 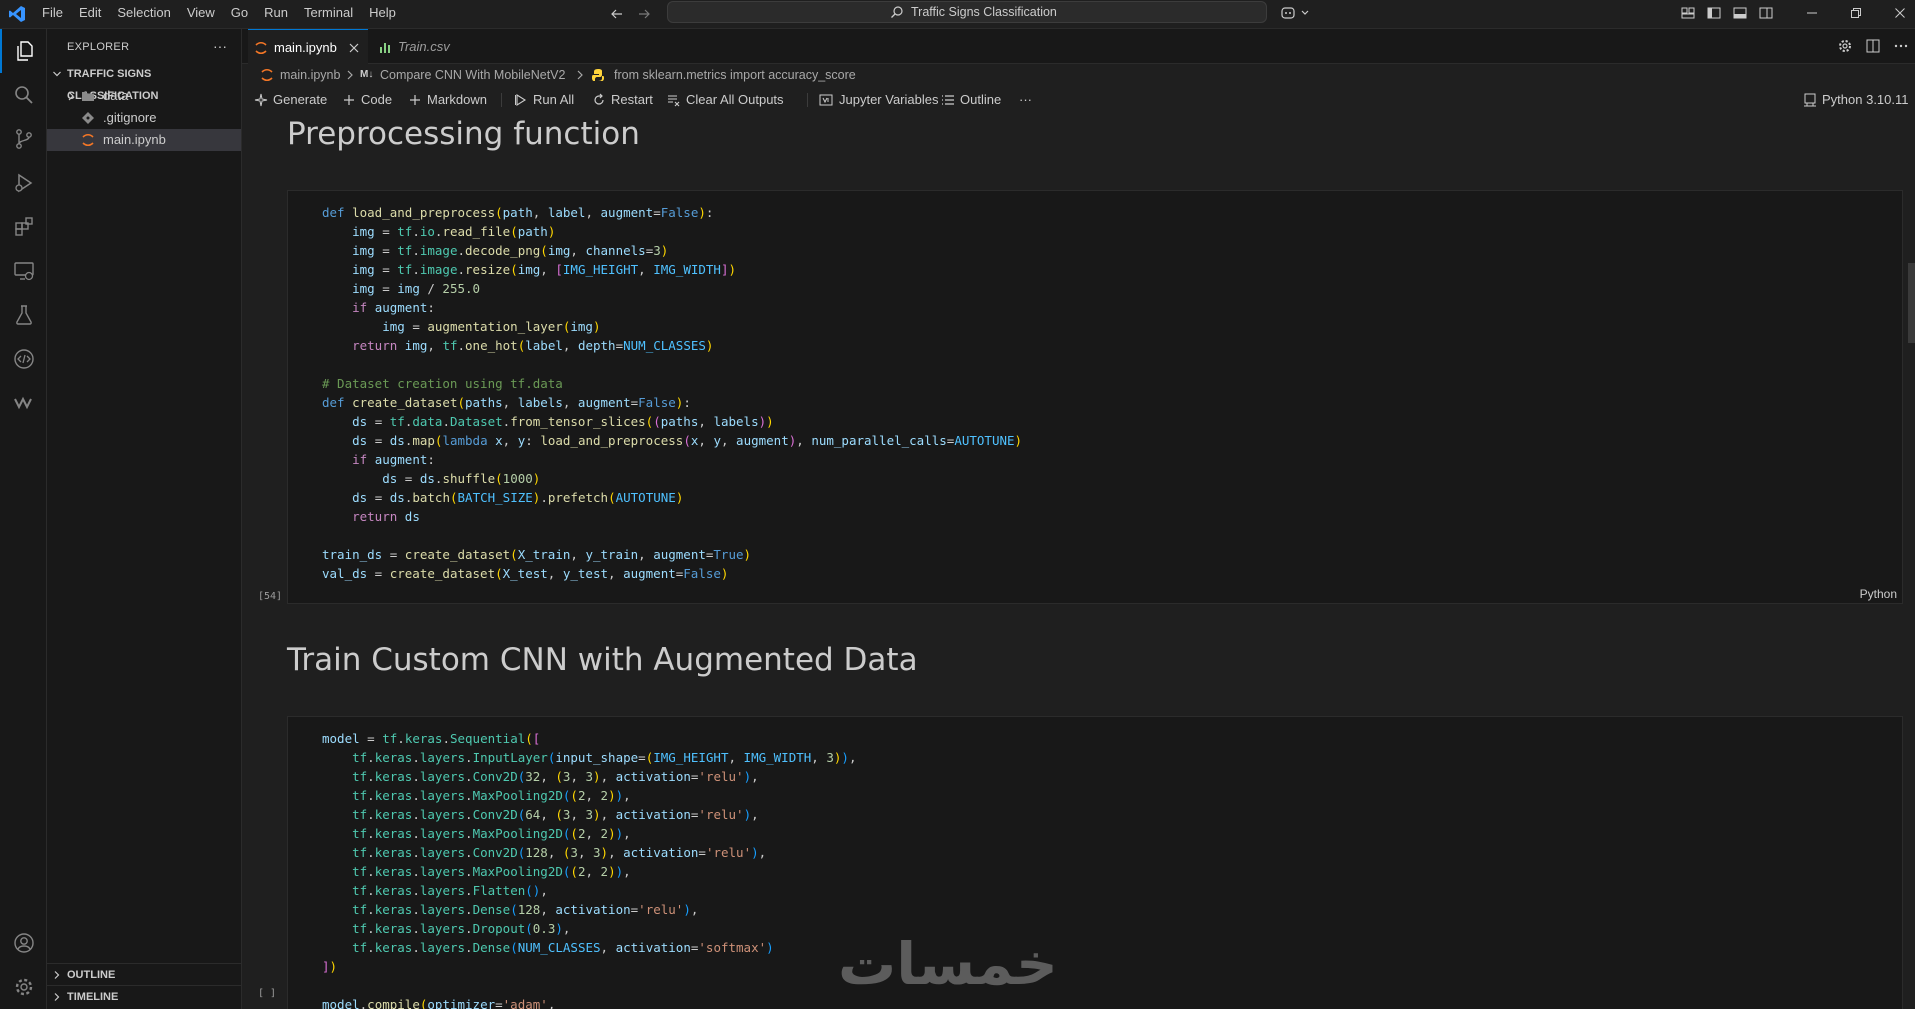 I want to click on tree-item-label: data, so click(x=116, y=95).